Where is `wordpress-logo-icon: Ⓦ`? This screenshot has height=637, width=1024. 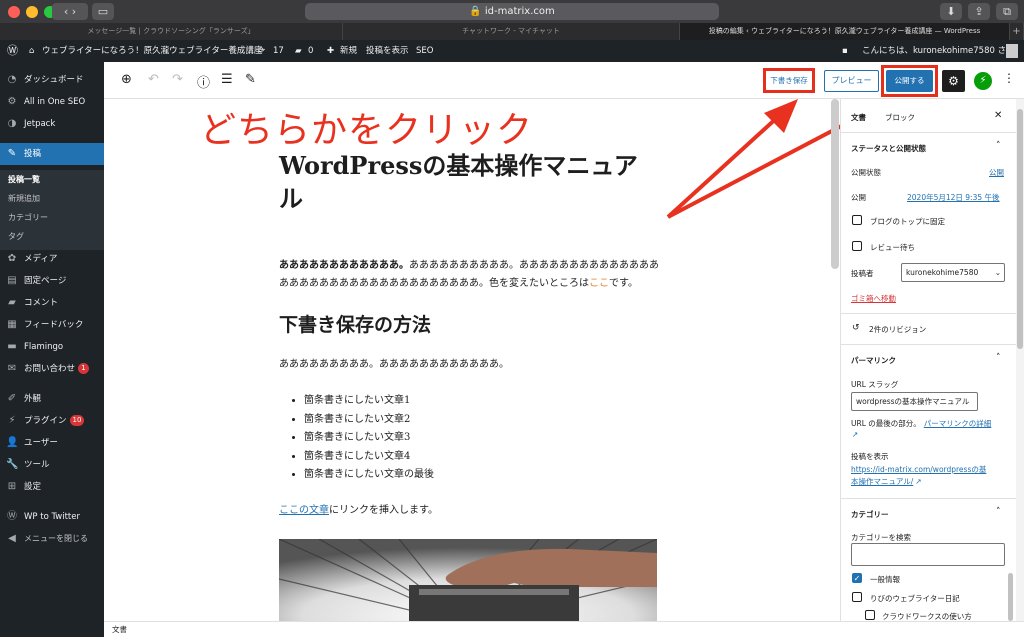
wordpress-logo-icon: Ⓦ is located at coordinates (12, 51).